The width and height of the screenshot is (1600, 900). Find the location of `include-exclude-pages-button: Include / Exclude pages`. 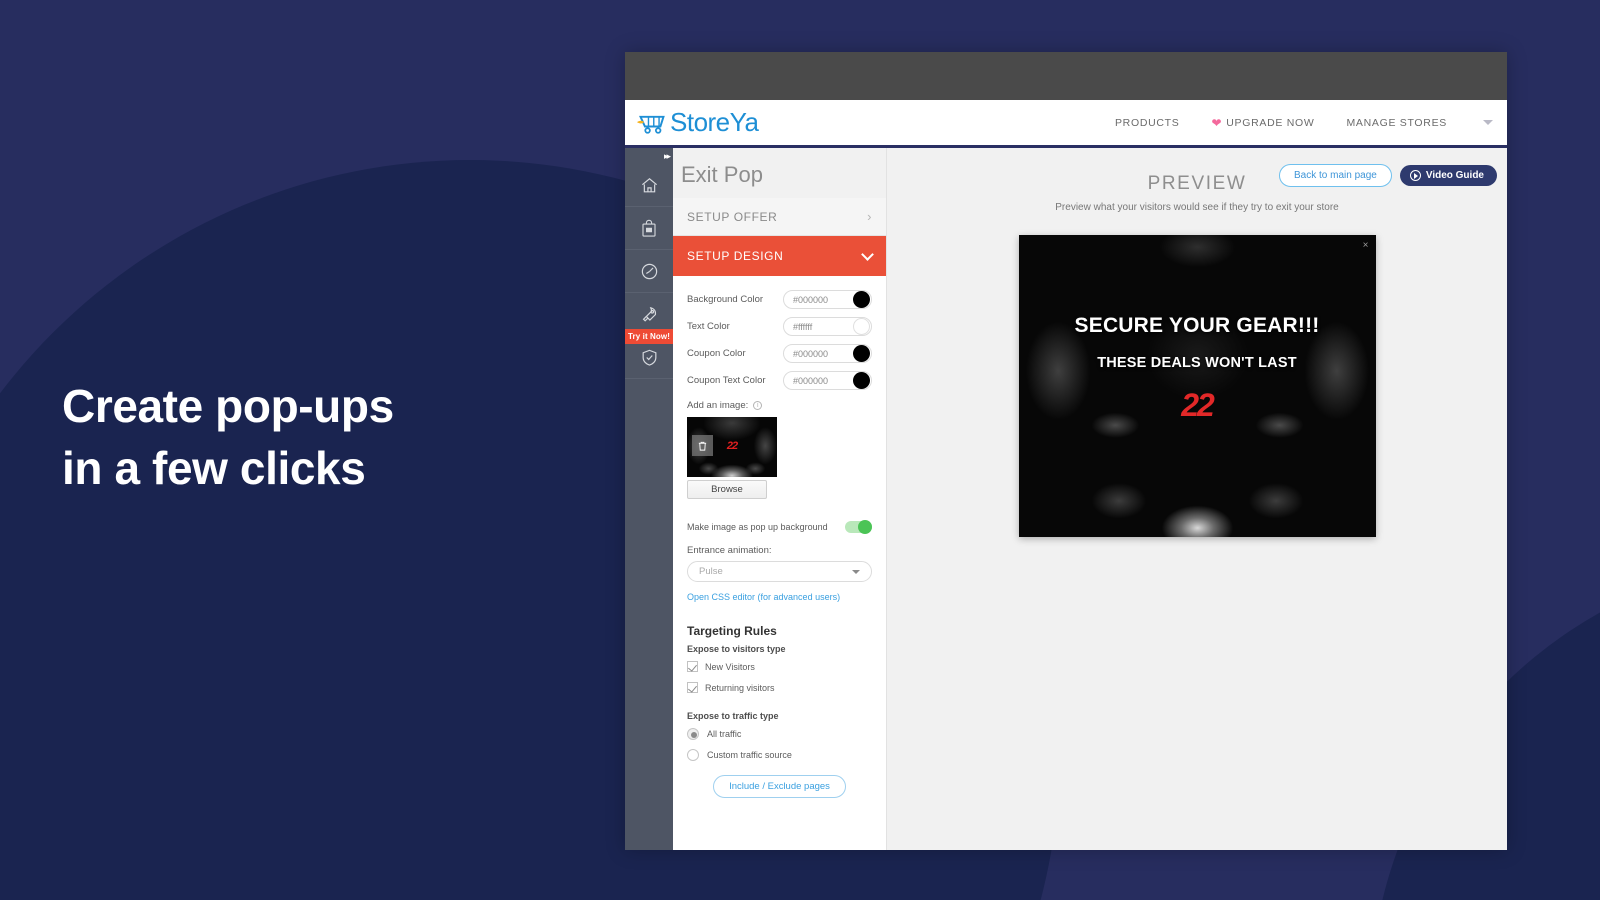

include-exclude-pages-button: Include / Exclude pages is located at coordinates (779, 786).